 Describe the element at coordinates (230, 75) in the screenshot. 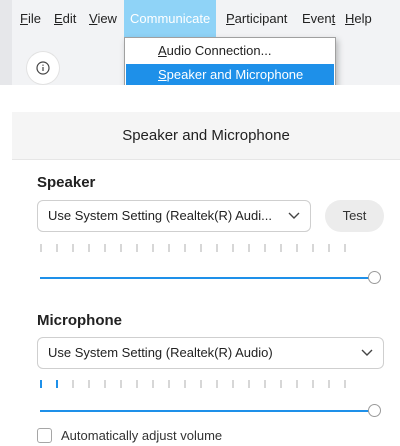

I see `menu-item-speaker-and-microphone: Speaker and Microphone` at that location.